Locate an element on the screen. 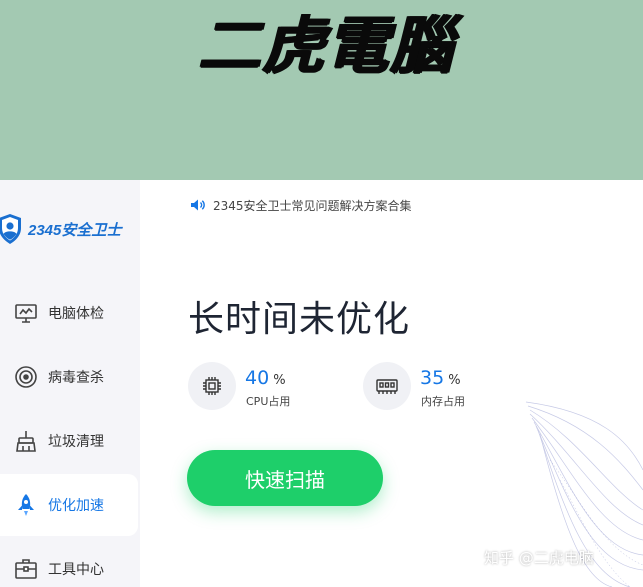 The height and width of the screenshot is (587, 643). sidebar-item-label: 电脑体检 is located at coordinates (76, 314).